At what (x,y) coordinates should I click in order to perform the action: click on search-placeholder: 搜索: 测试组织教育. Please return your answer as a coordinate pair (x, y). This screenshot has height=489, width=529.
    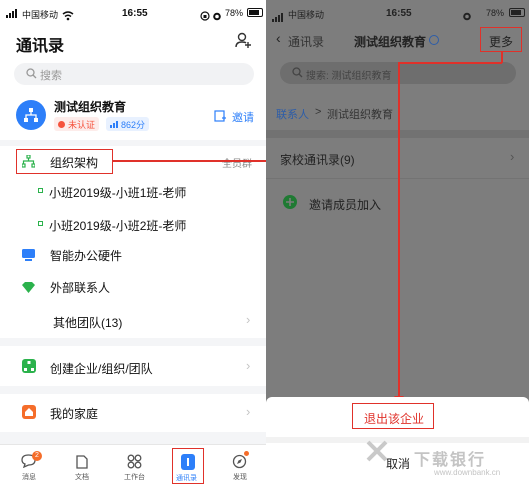
    Looking at the image, I should click on (349, 76).